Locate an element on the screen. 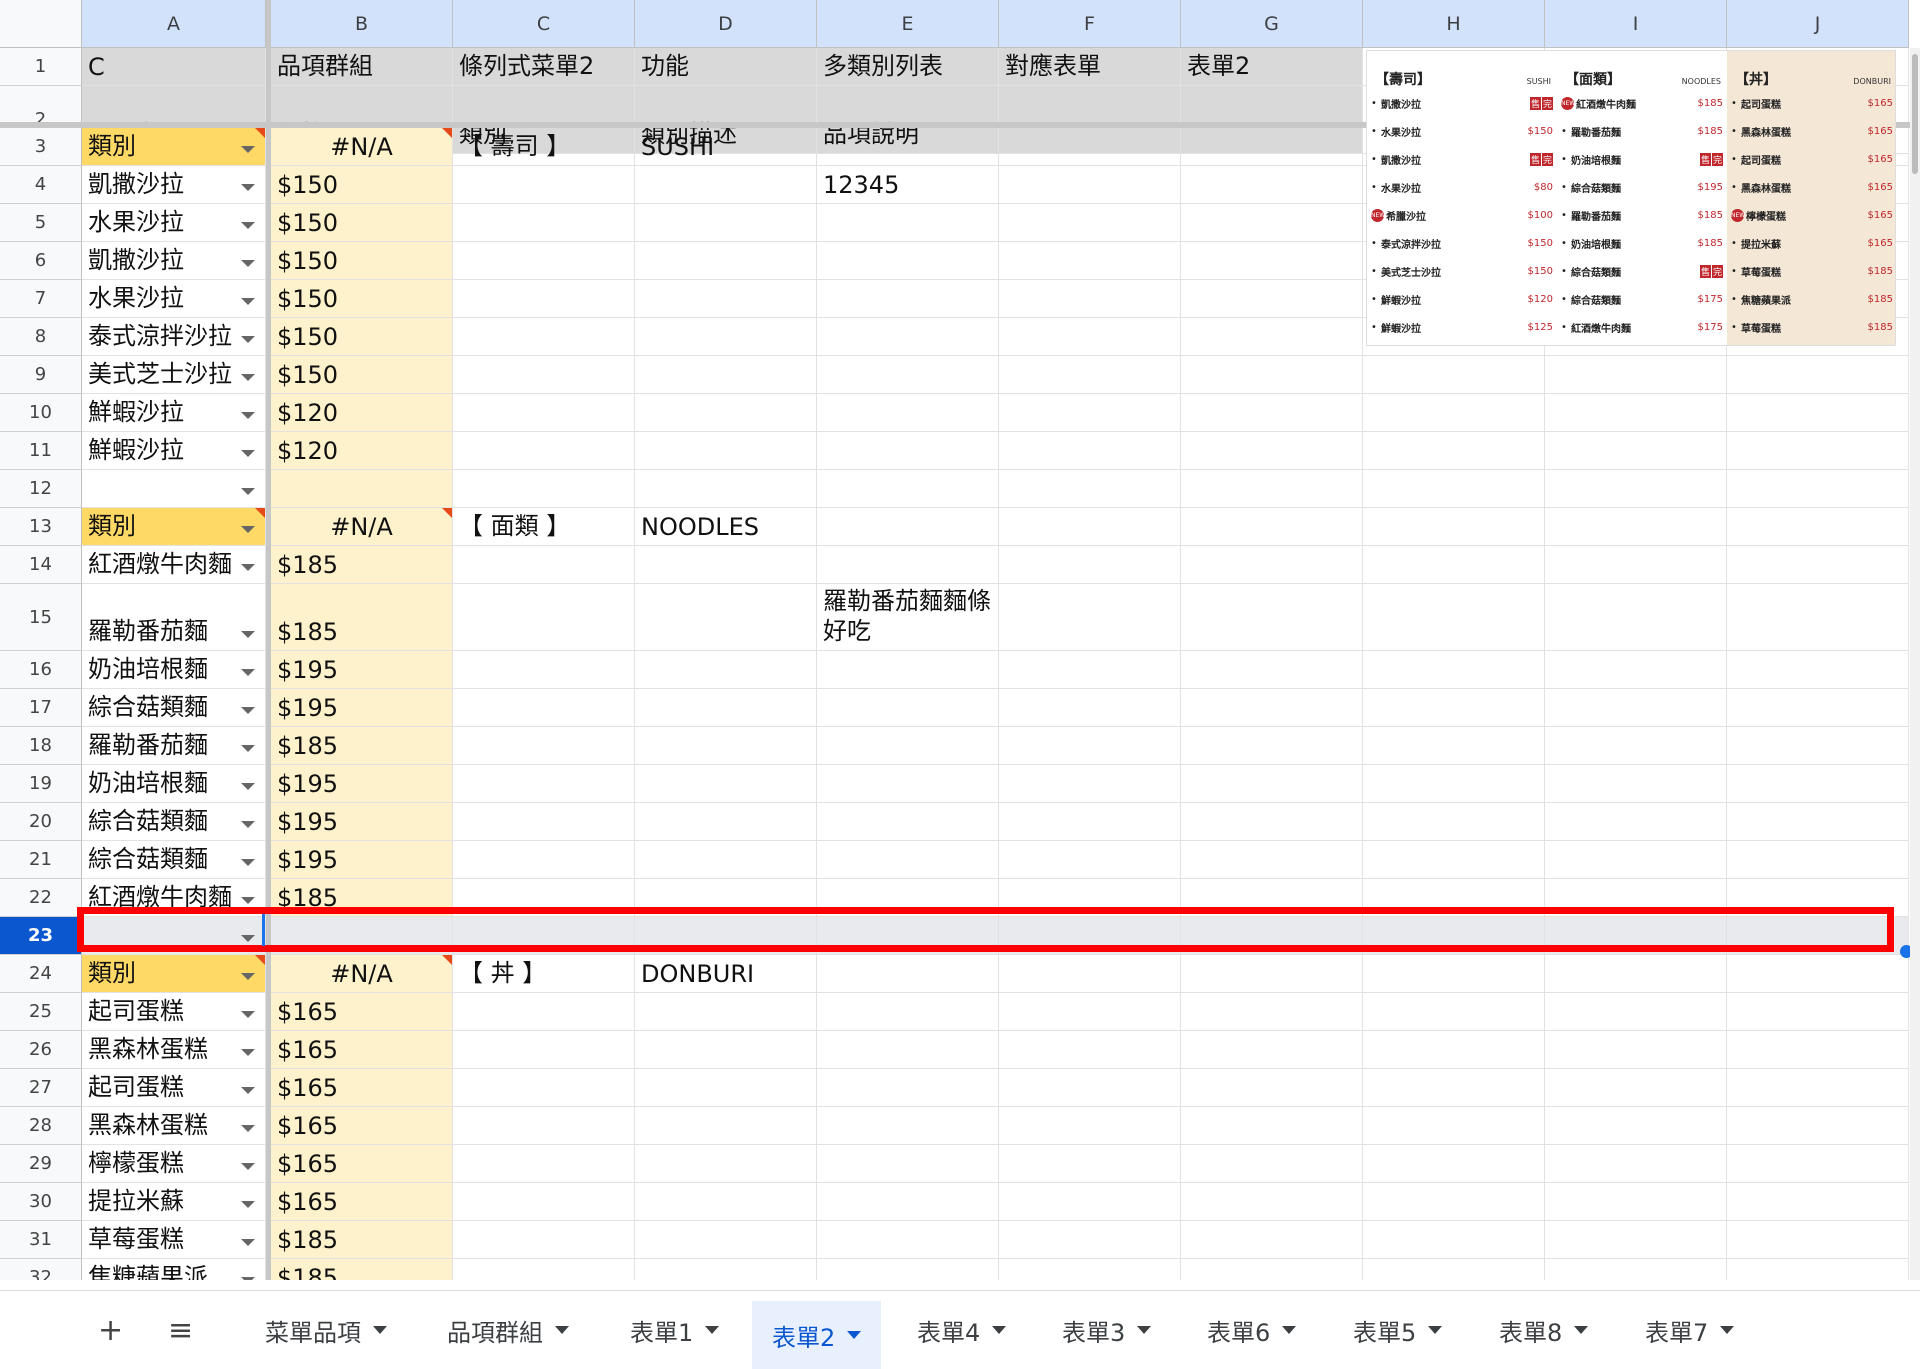 This screenshot has width=1920, height=1369. cell-f8 is located at coordinates (1090, 337).